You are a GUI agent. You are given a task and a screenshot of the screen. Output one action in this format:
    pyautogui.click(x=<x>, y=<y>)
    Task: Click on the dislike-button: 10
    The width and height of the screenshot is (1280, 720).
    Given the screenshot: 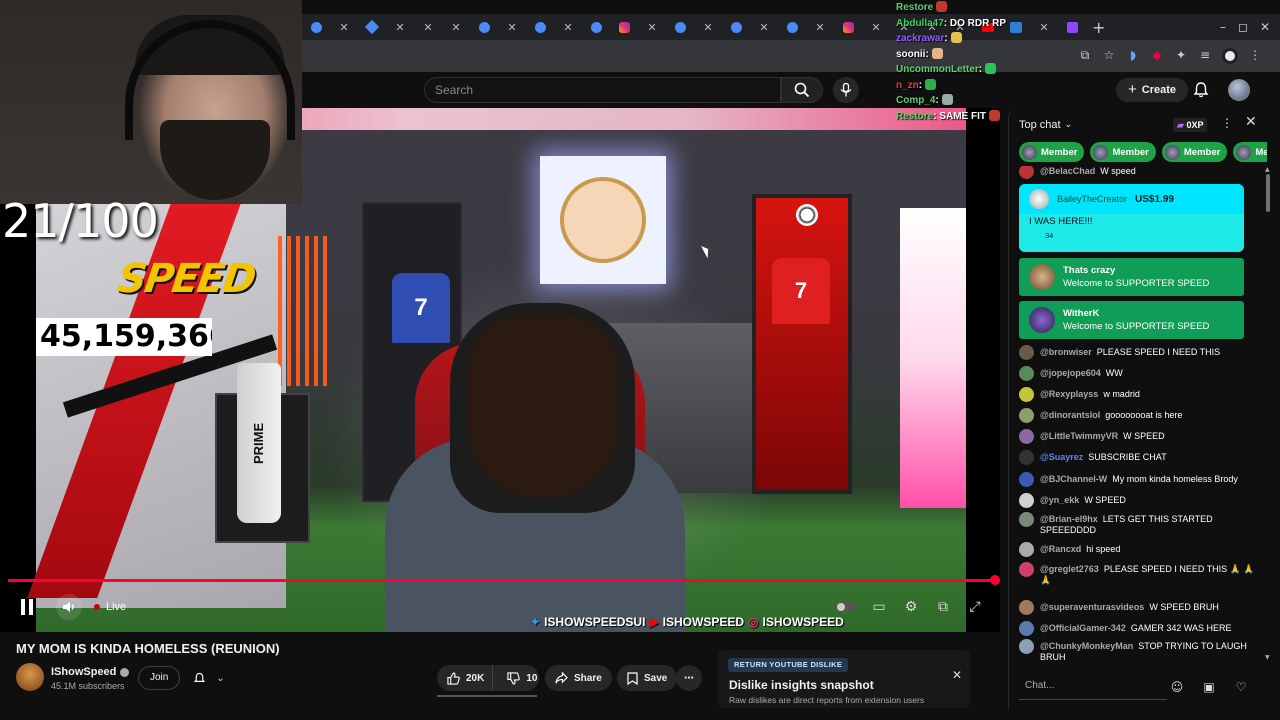 What is the action you would take?
    pyautogui.click(x=522, y=678)
    